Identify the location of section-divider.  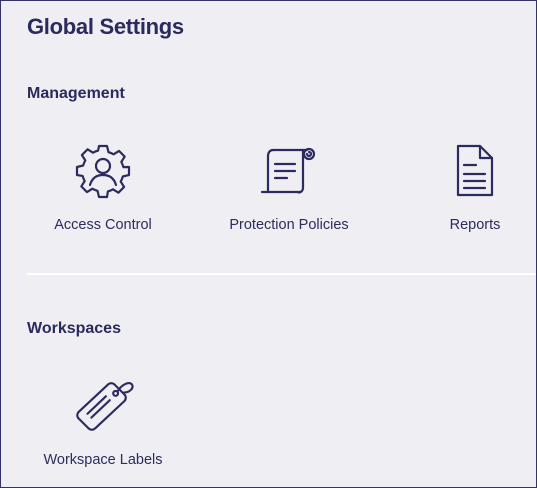
(281, 274).